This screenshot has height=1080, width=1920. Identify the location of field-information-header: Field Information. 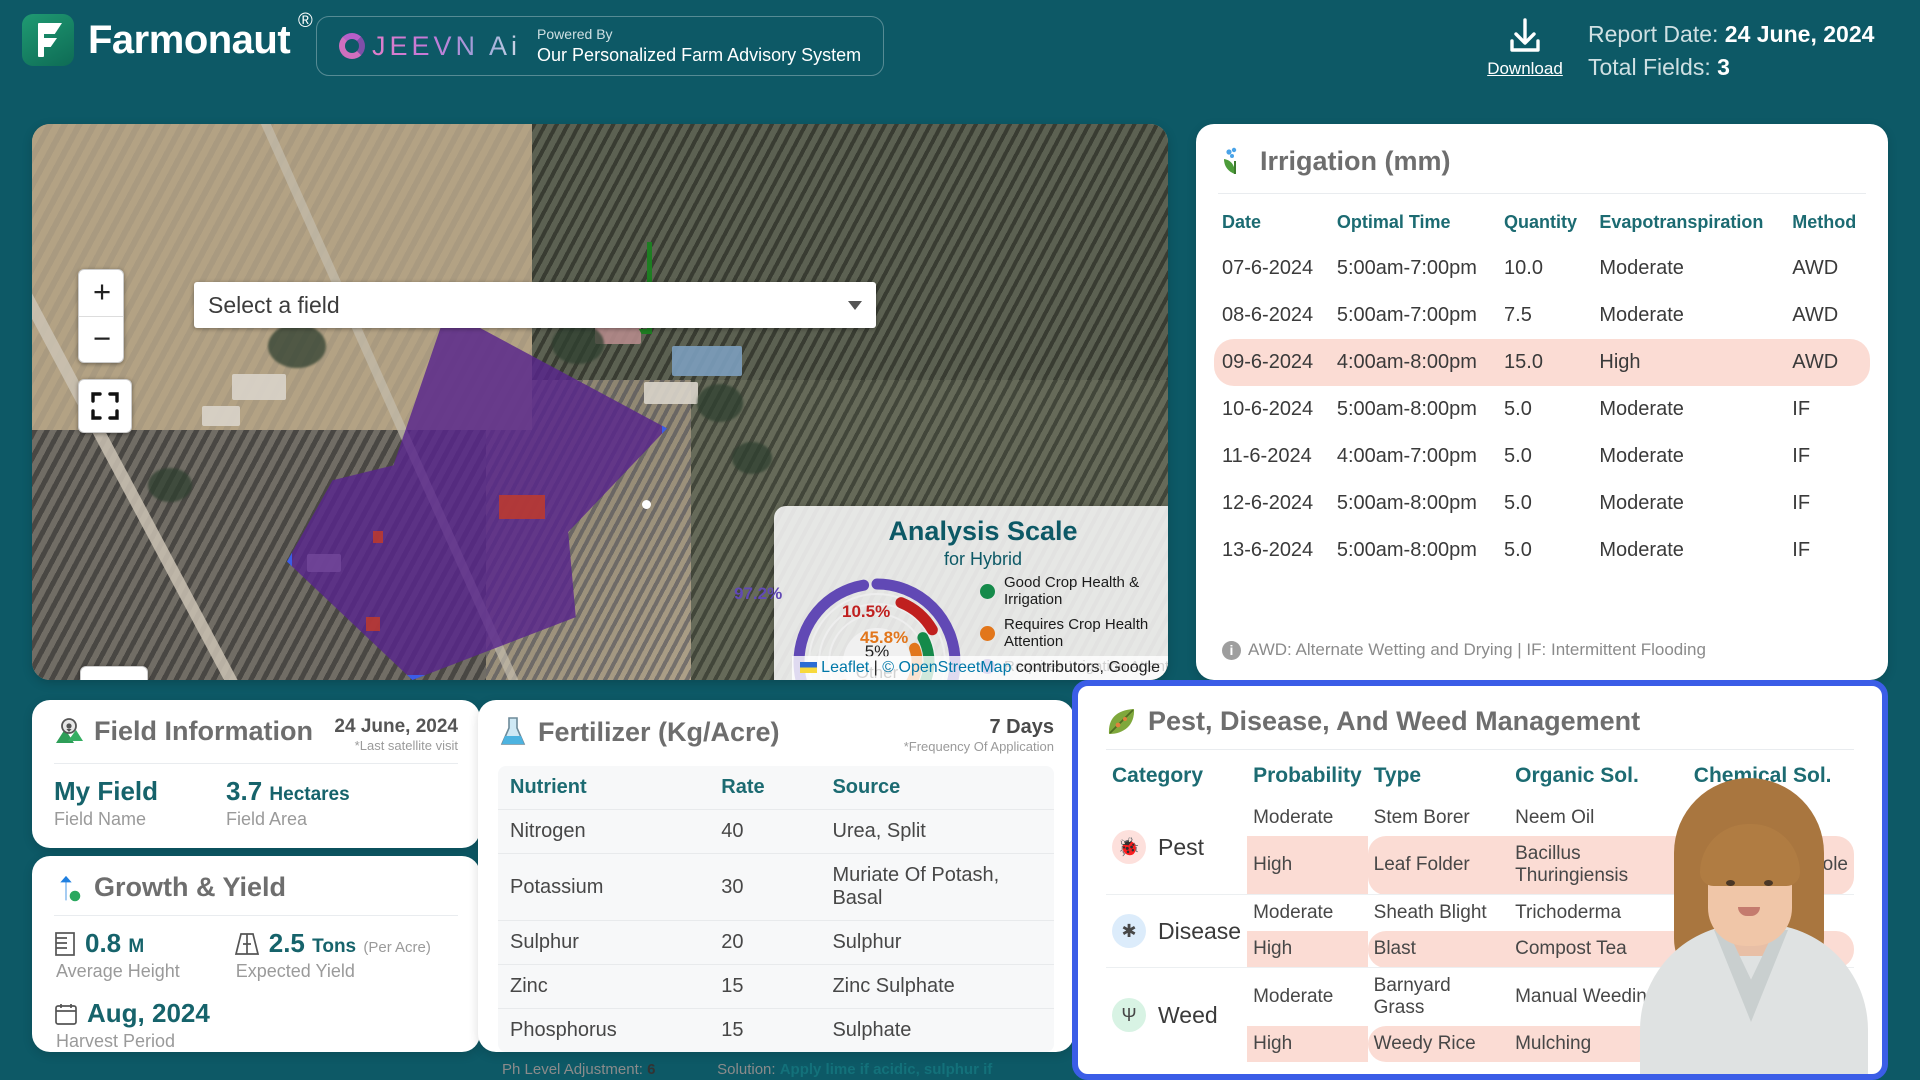
(183, 731).